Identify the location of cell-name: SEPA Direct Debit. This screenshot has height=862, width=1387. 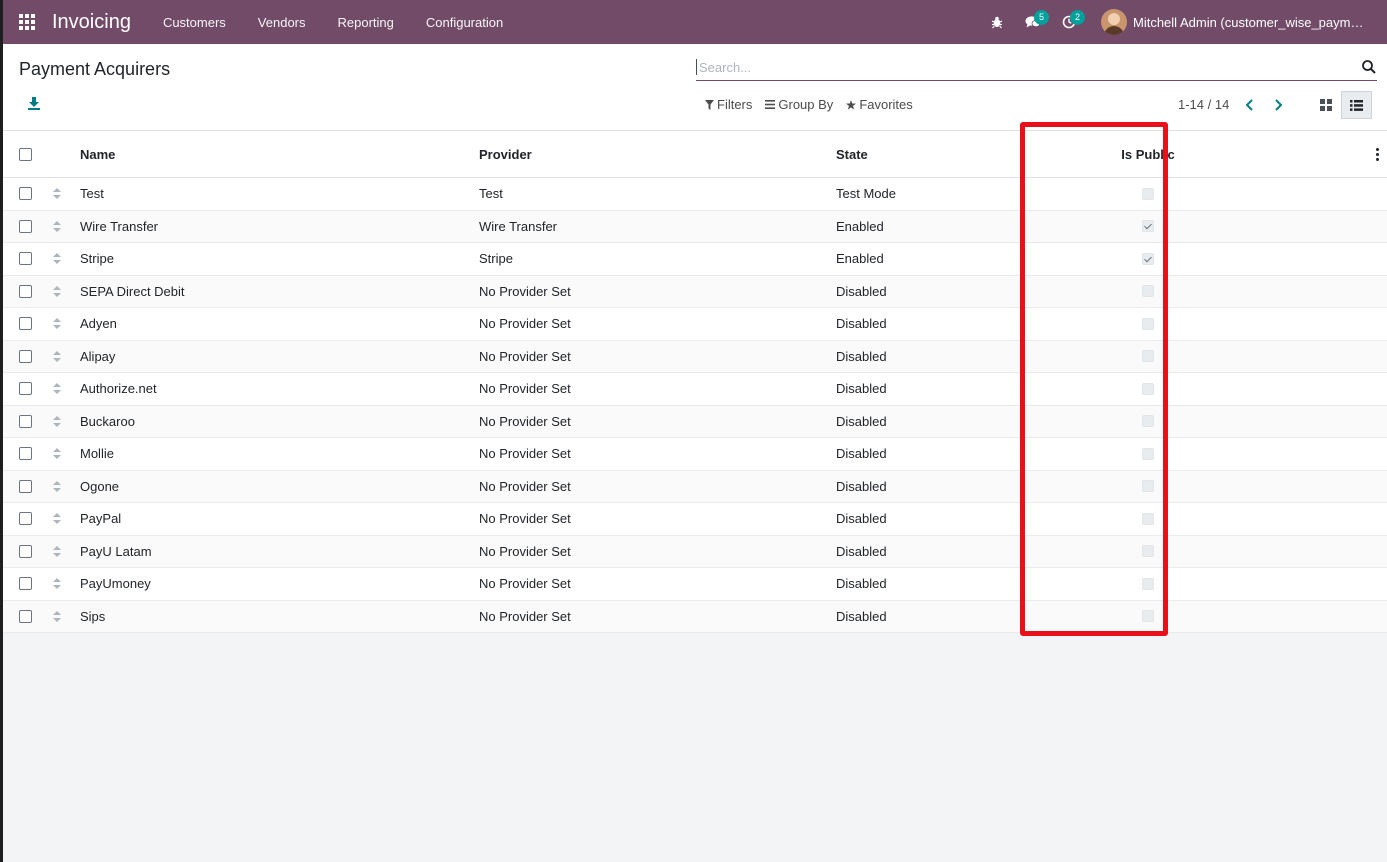
(132, 291).